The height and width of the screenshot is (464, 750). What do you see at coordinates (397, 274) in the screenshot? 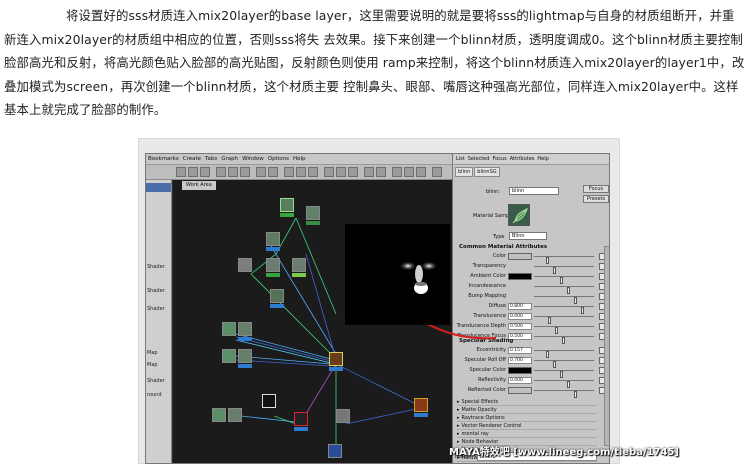
I see `face-lightmap-image` at bounding box center [397, 274].